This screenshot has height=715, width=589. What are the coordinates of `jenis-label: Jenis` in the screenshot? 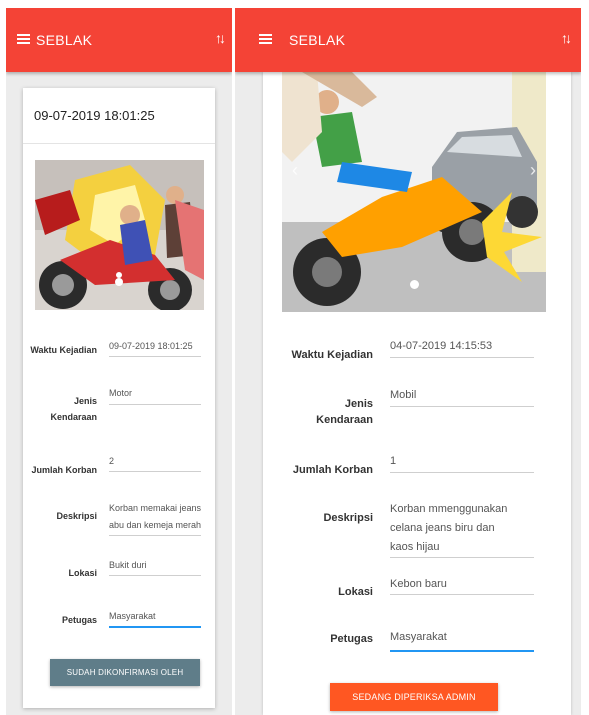 It's located at (61, 401).